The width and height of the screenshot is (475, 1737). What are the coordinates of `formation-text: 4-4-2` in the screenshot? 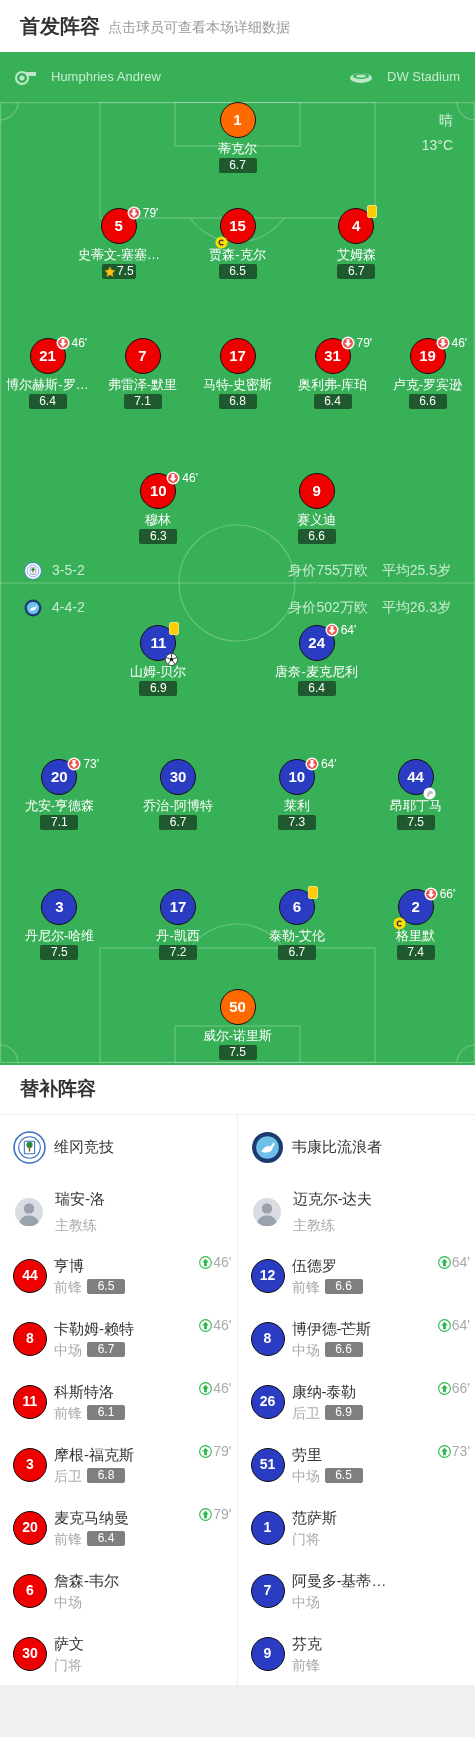 It's located at (68, 607).